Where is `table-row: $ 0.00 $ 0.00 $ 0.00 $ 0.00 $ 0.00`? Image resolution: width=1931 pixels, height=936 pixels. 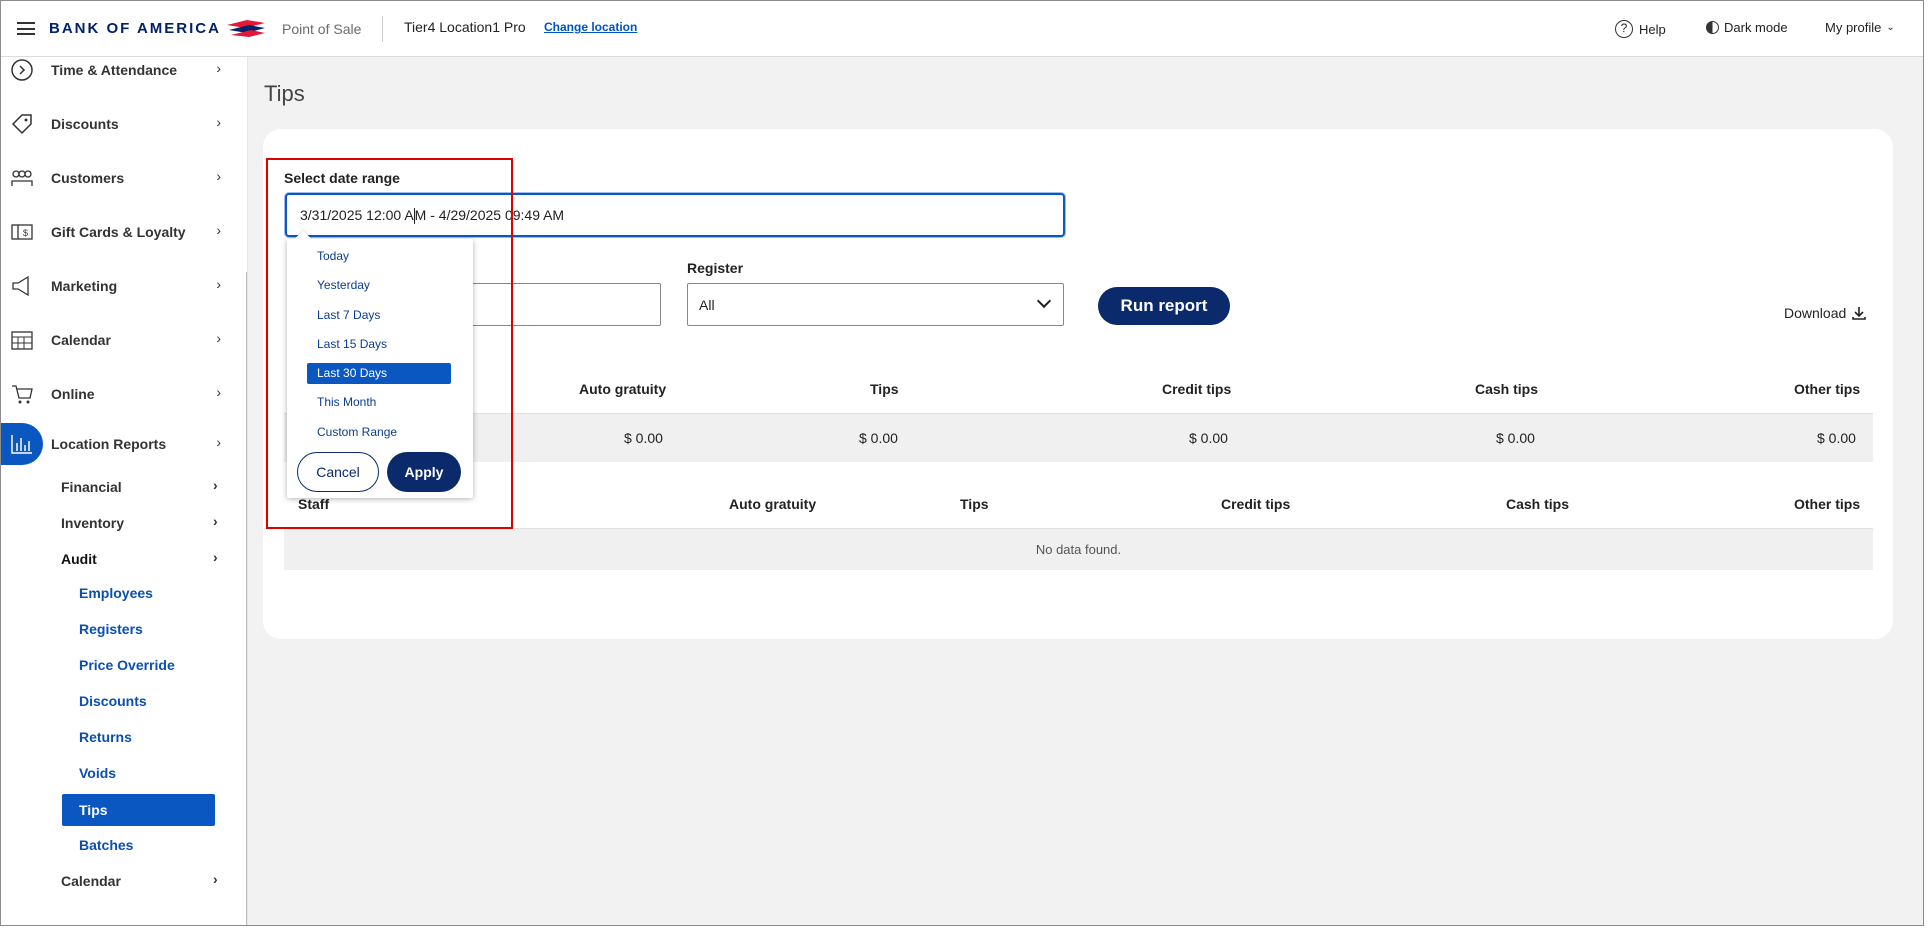
table-row: $ 0.00 $ 0.00 $ 0.00 $ 0.00 $ 0.00 is located at coordinates (1078, 438).